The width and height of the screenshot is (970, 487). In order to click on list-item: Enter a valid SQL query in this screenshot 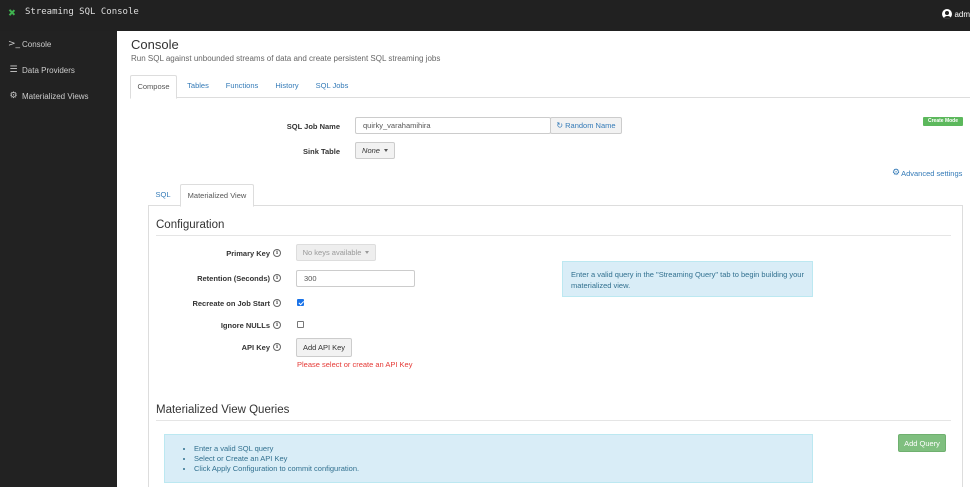, I will do `click(503, 449)`.